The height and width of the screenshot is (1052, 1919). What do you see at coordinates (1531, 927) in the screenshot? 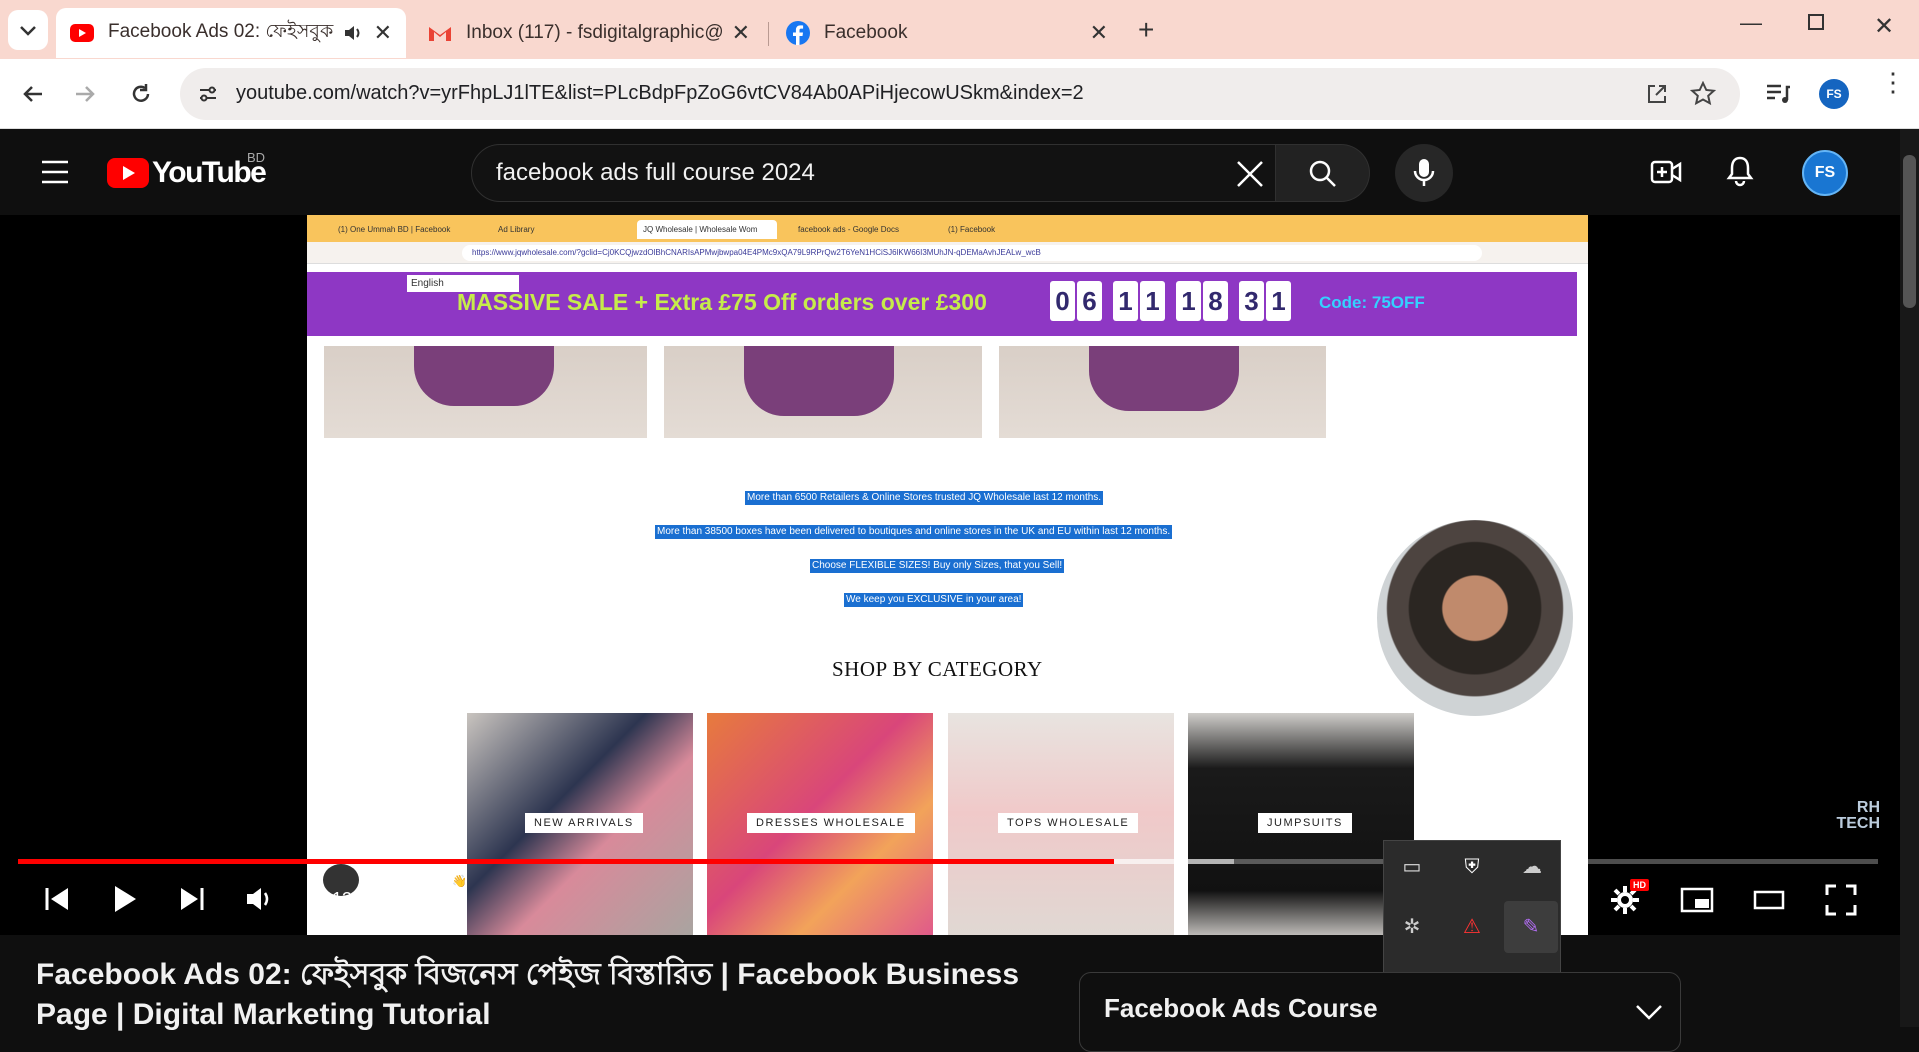
I see `feather-icon: ✎` at bounding box center [1531, 927].